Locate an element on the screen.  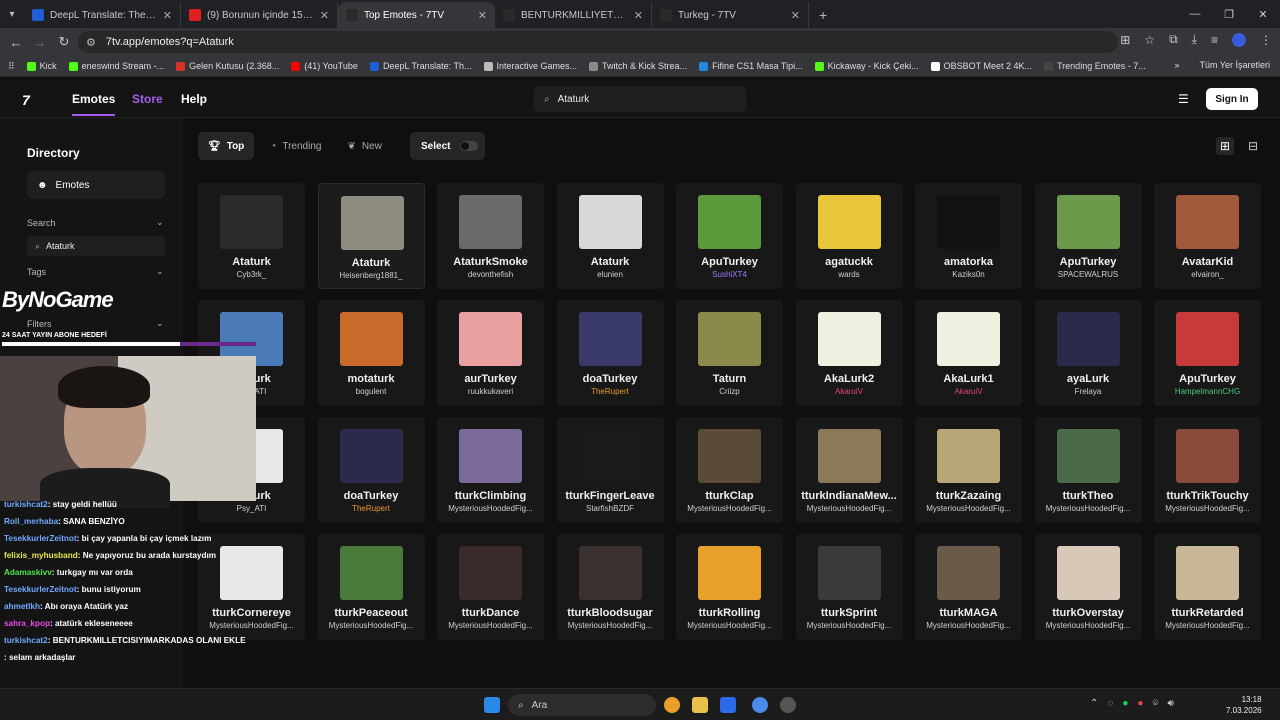
emote-card: AkaLurk2 AkaruiV is located at coordinates (849, 353).